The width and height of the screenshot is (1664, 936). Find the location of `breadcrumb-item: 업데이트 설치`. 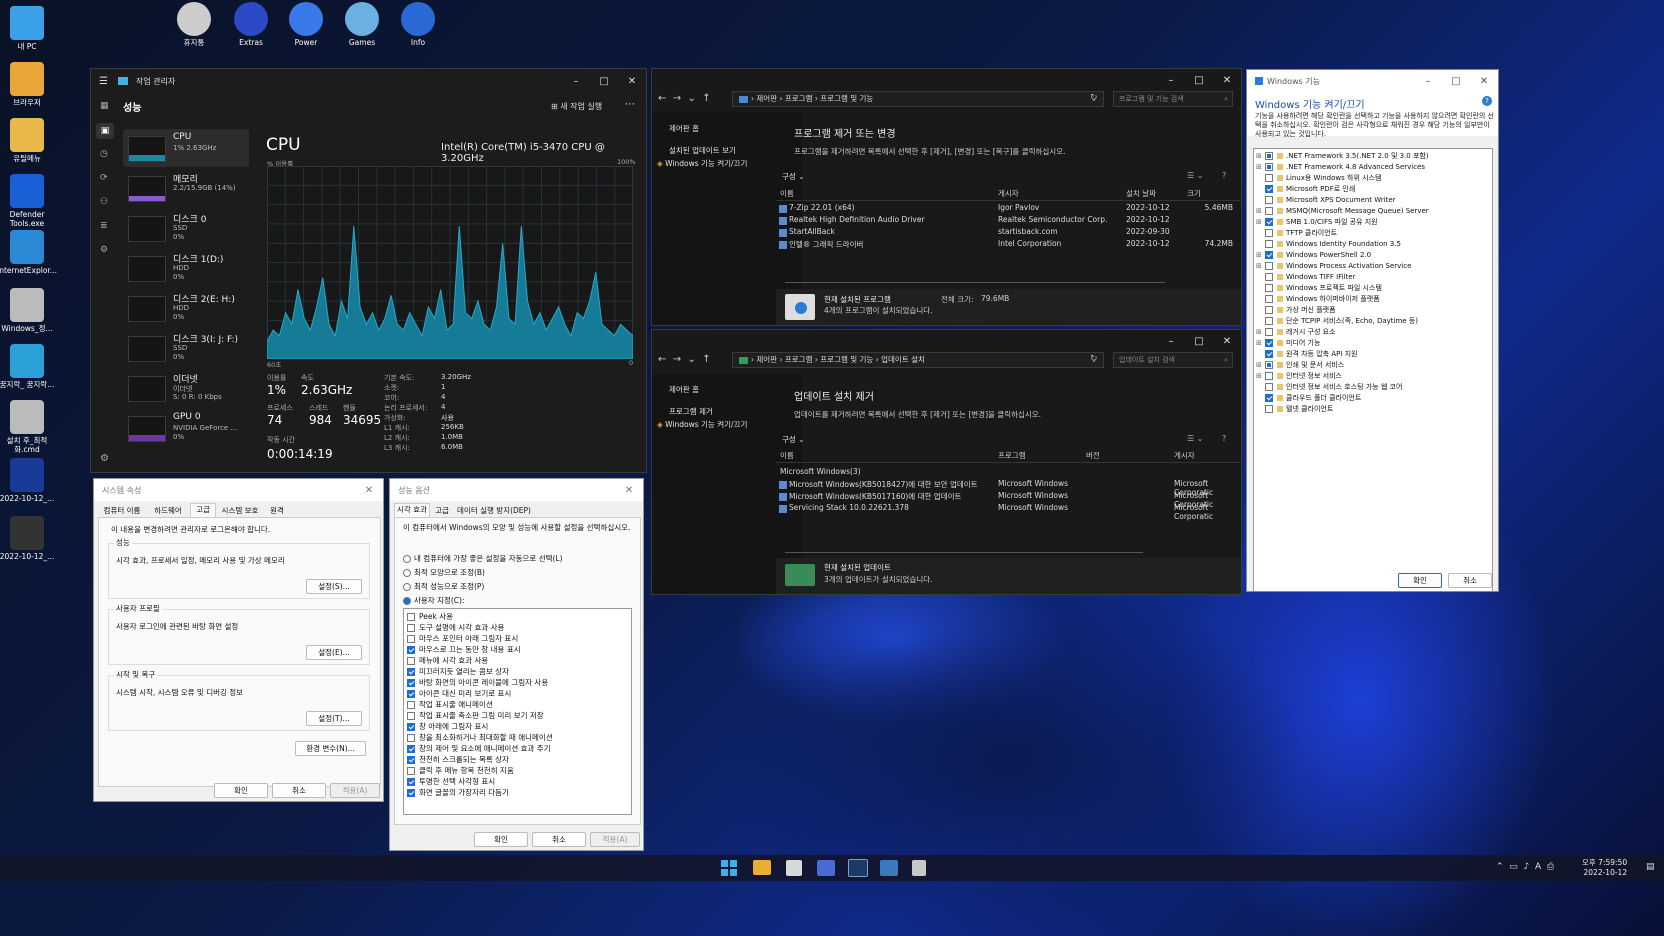

breadcrumb-item: 업데이트 설치 is located at coordinates (903, 359).